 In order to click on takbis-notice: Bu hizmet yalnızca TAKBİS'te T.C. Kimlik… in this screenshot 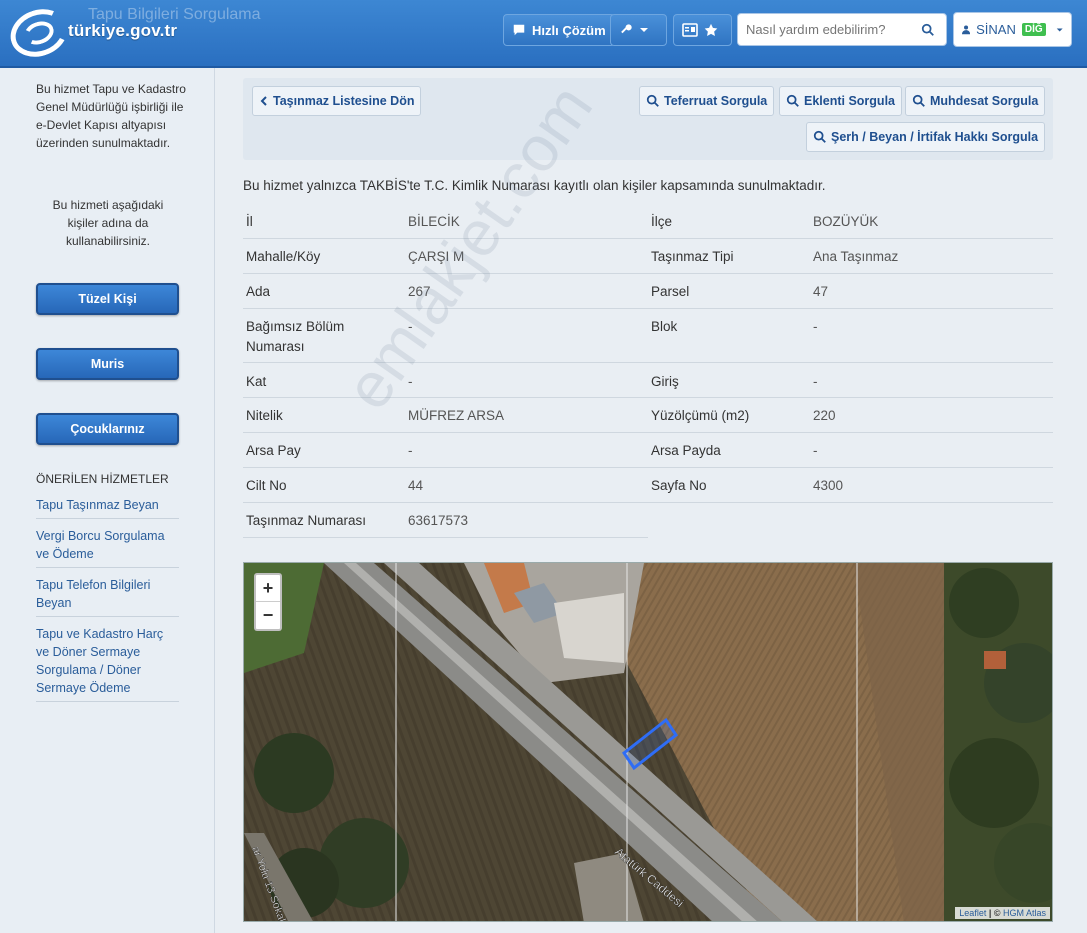, I will do `click(534, 185)`.